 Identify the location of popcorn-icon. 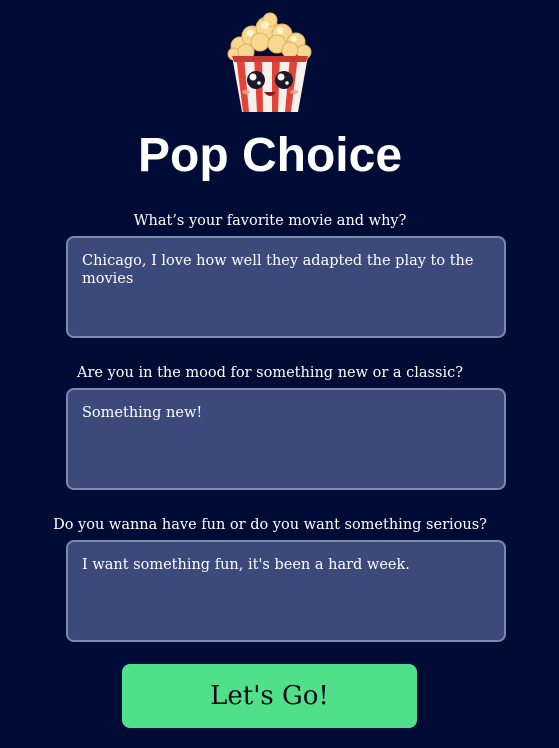
(270, 63).